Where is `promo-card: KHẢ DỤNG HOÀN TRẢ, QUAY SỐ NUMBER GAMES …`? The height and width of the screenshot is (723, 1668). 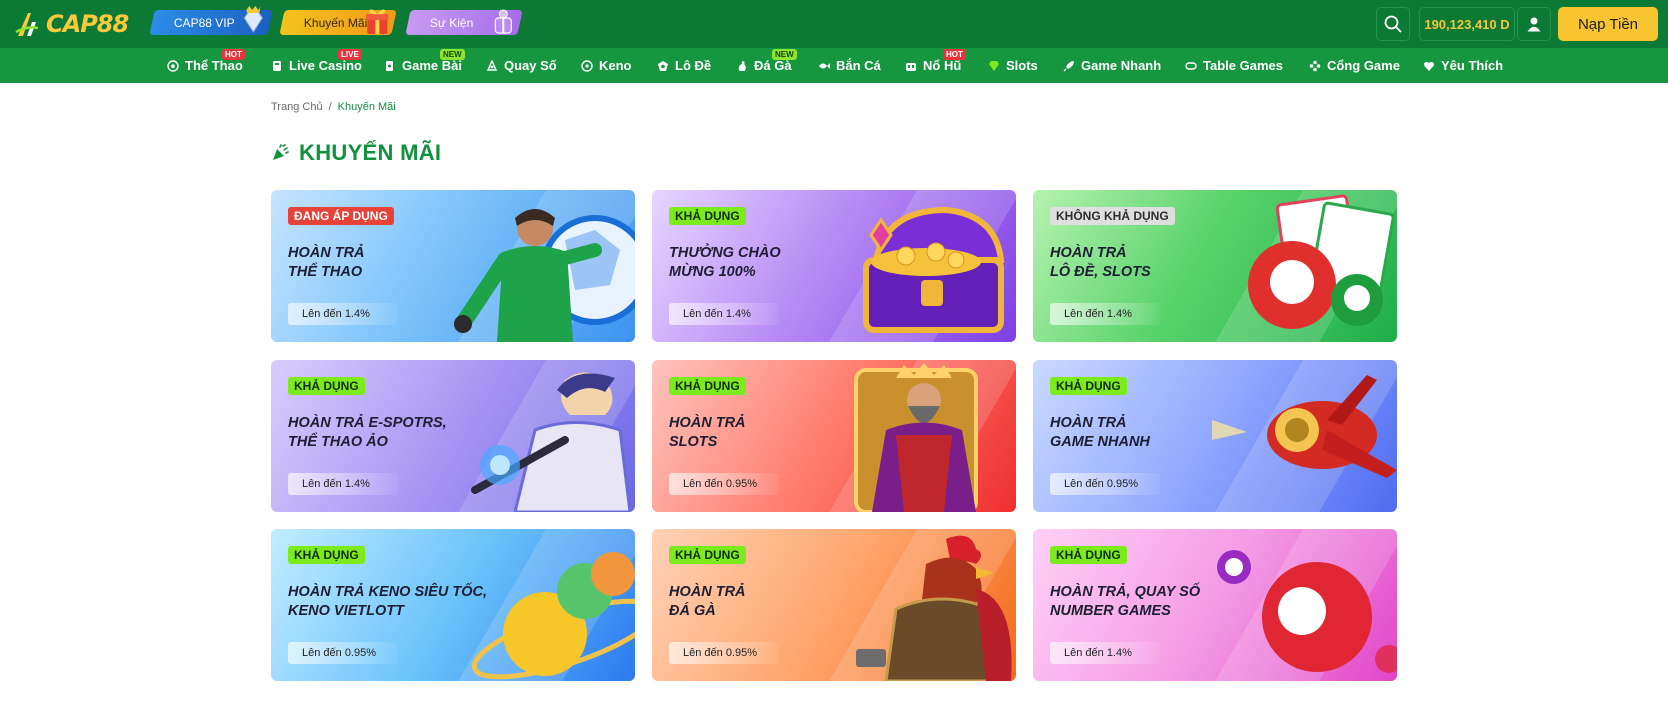 promo-card: KHẢ DỤNG HOÀN TRẢ, QUAY SỐ NUMBER GAMES … is located at coordinates (1215, 605).